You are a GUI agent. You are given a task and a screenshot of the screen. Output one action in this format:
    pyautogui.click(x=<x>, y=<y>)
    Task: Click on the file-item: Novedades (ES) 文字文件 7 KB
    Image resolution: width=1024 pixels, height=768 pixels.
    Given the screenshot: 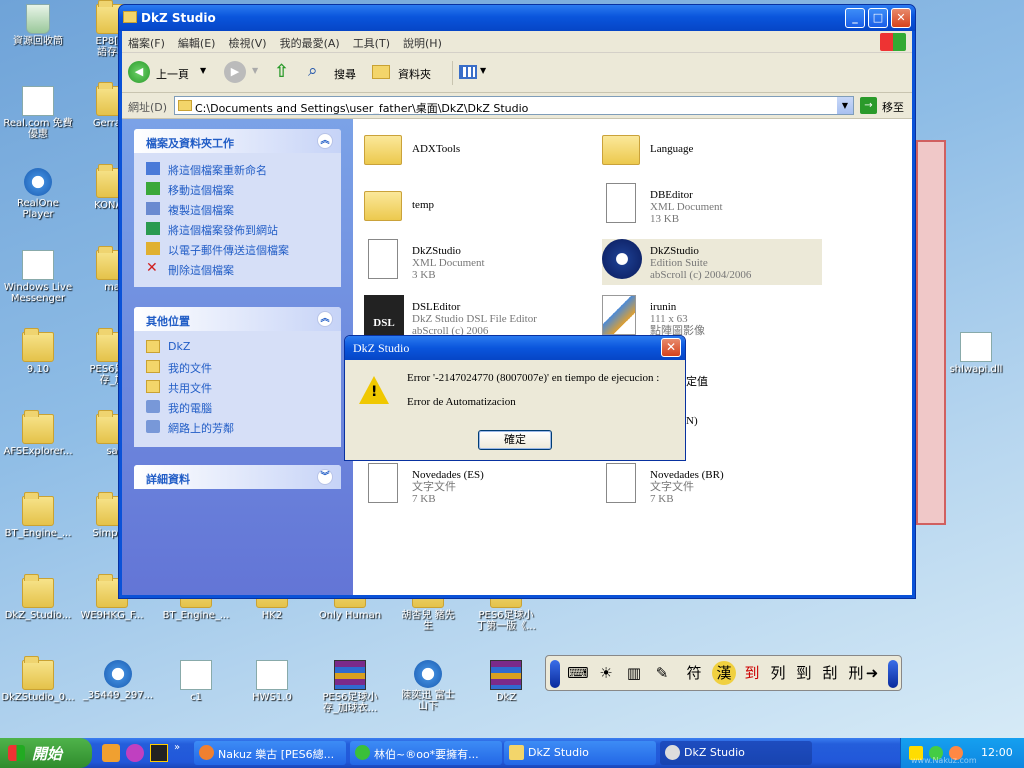 What is the action you would take?
    pyautogui.click(x=474, y=486)
    